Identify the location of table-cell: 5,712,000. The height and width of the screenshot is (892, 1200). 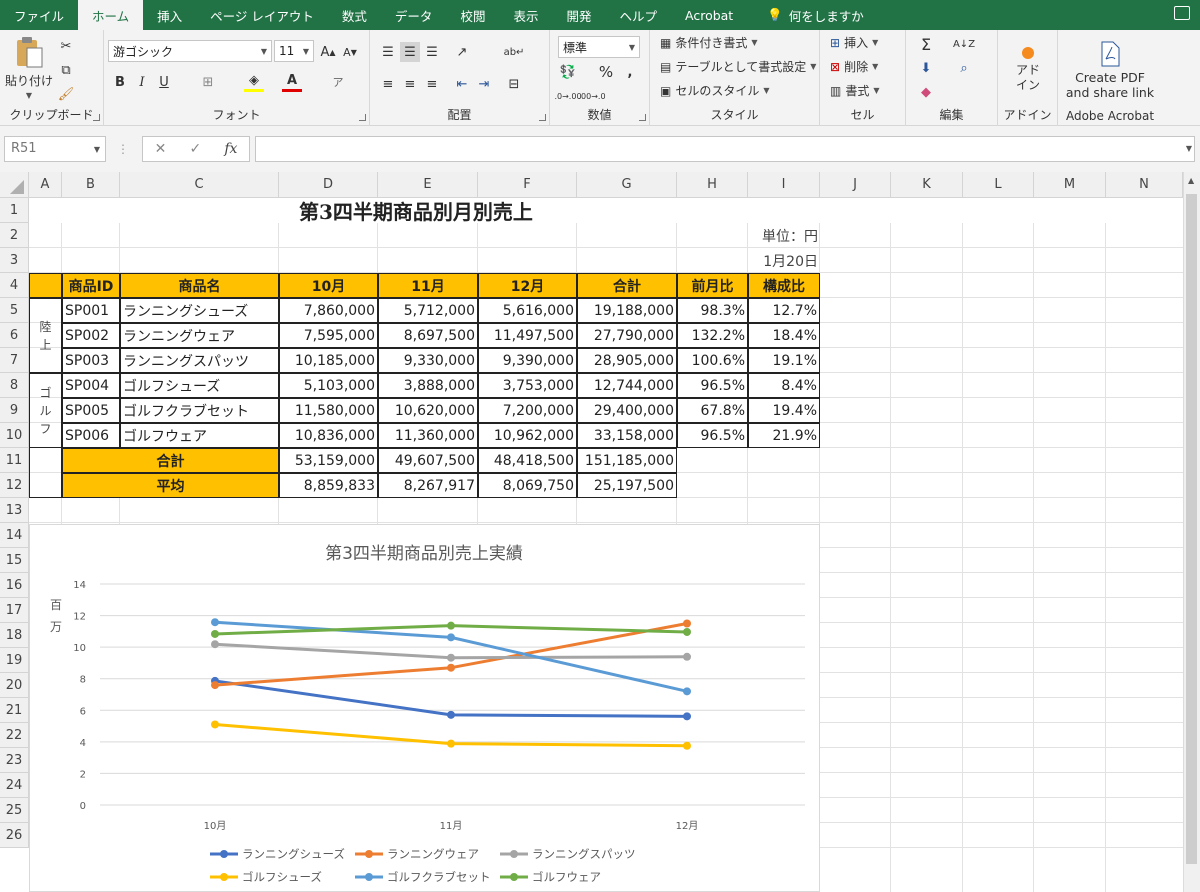
(428, 310).